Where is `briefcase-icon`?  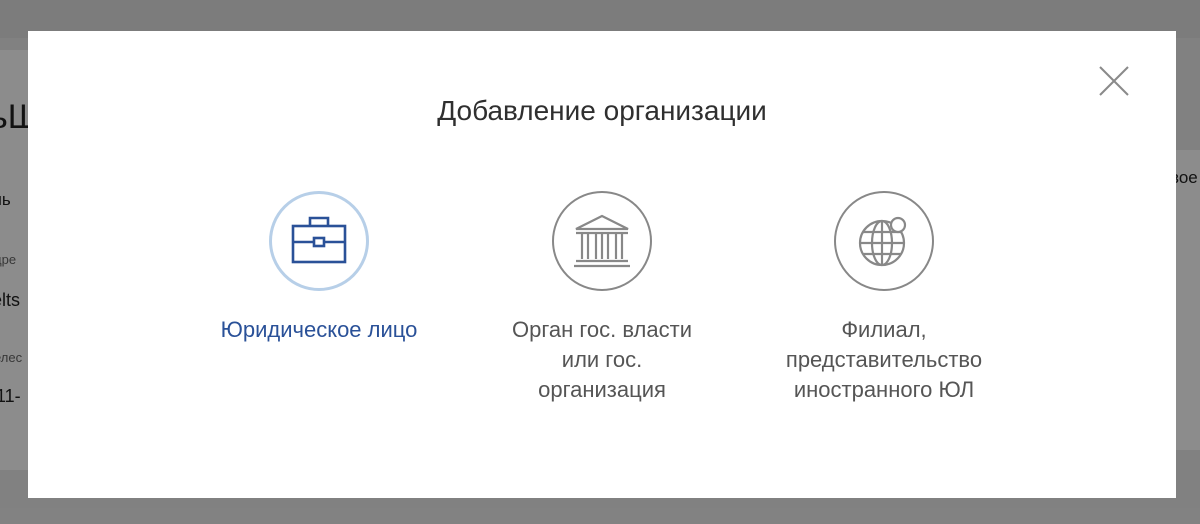 briefcase-icon is located at coordinates (319, 240).